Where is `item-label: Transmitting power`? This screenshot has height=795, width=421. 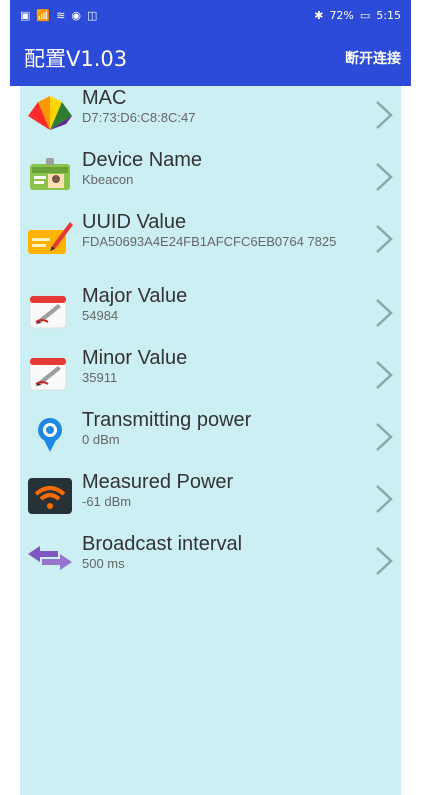 item-label: Transmitting power is located at coordinates (167, 420).